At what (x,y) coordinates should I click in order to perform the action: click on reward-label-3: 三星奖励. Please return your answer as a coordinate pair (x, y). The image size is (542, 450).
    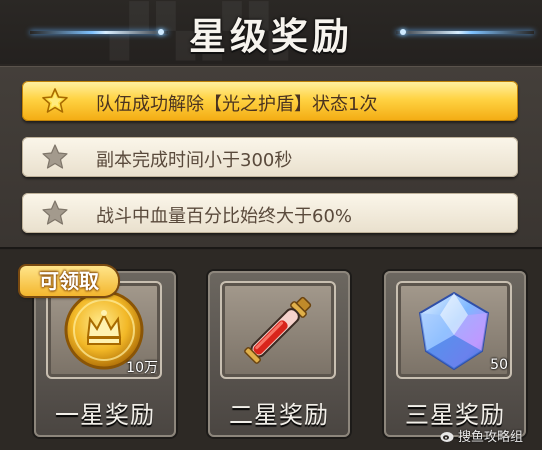
    Looking at the image, I should click on (455, 415).